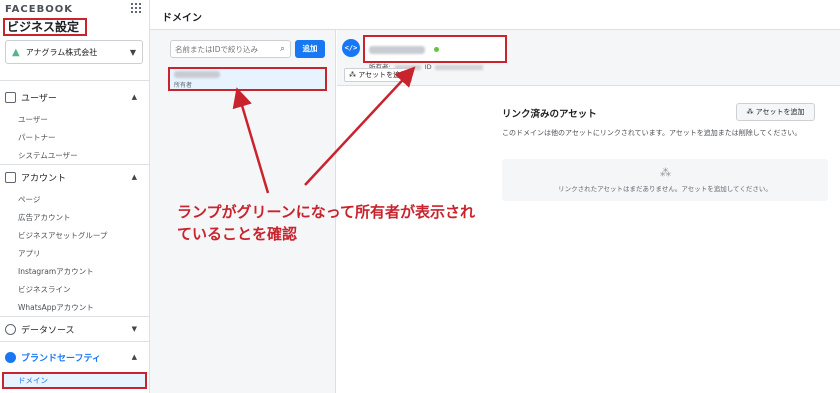  Describe the element at coordinates (237, 234) in the screenshot. I see `annotation-line-2: ていることを確認` at that location.